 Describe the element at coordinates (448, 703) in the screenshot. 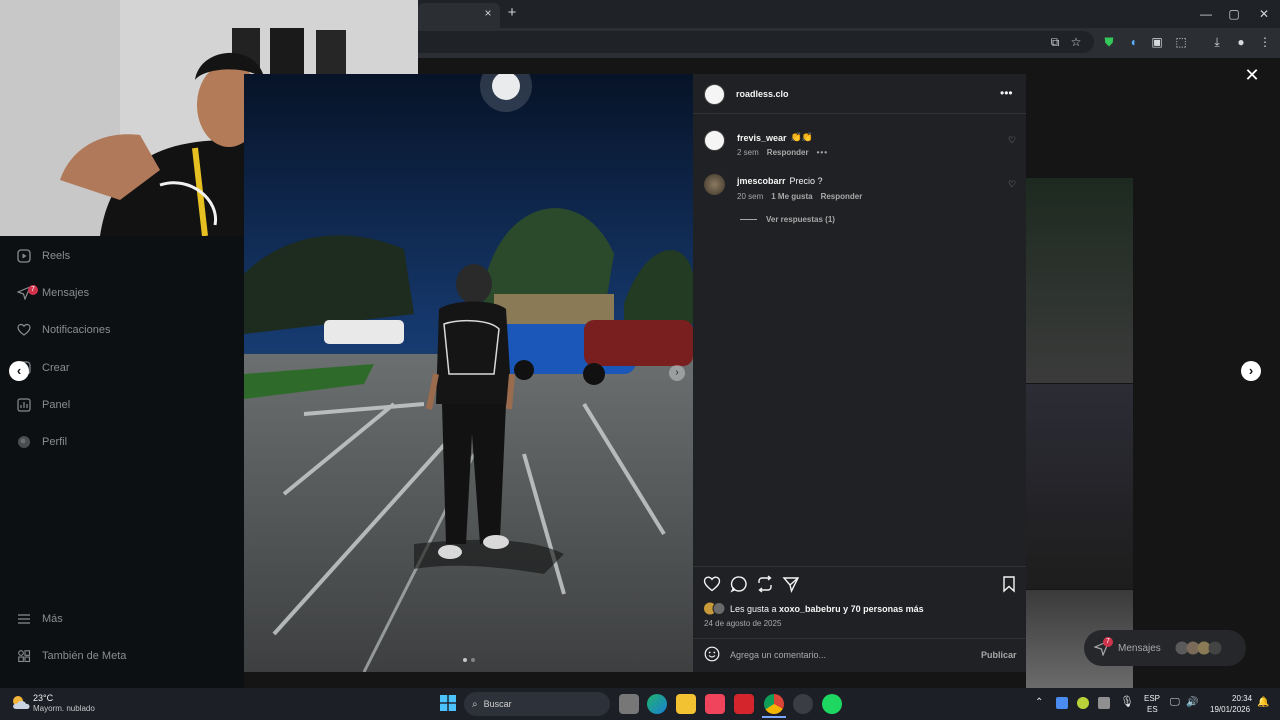

I see `windows-start-icon` at that location.